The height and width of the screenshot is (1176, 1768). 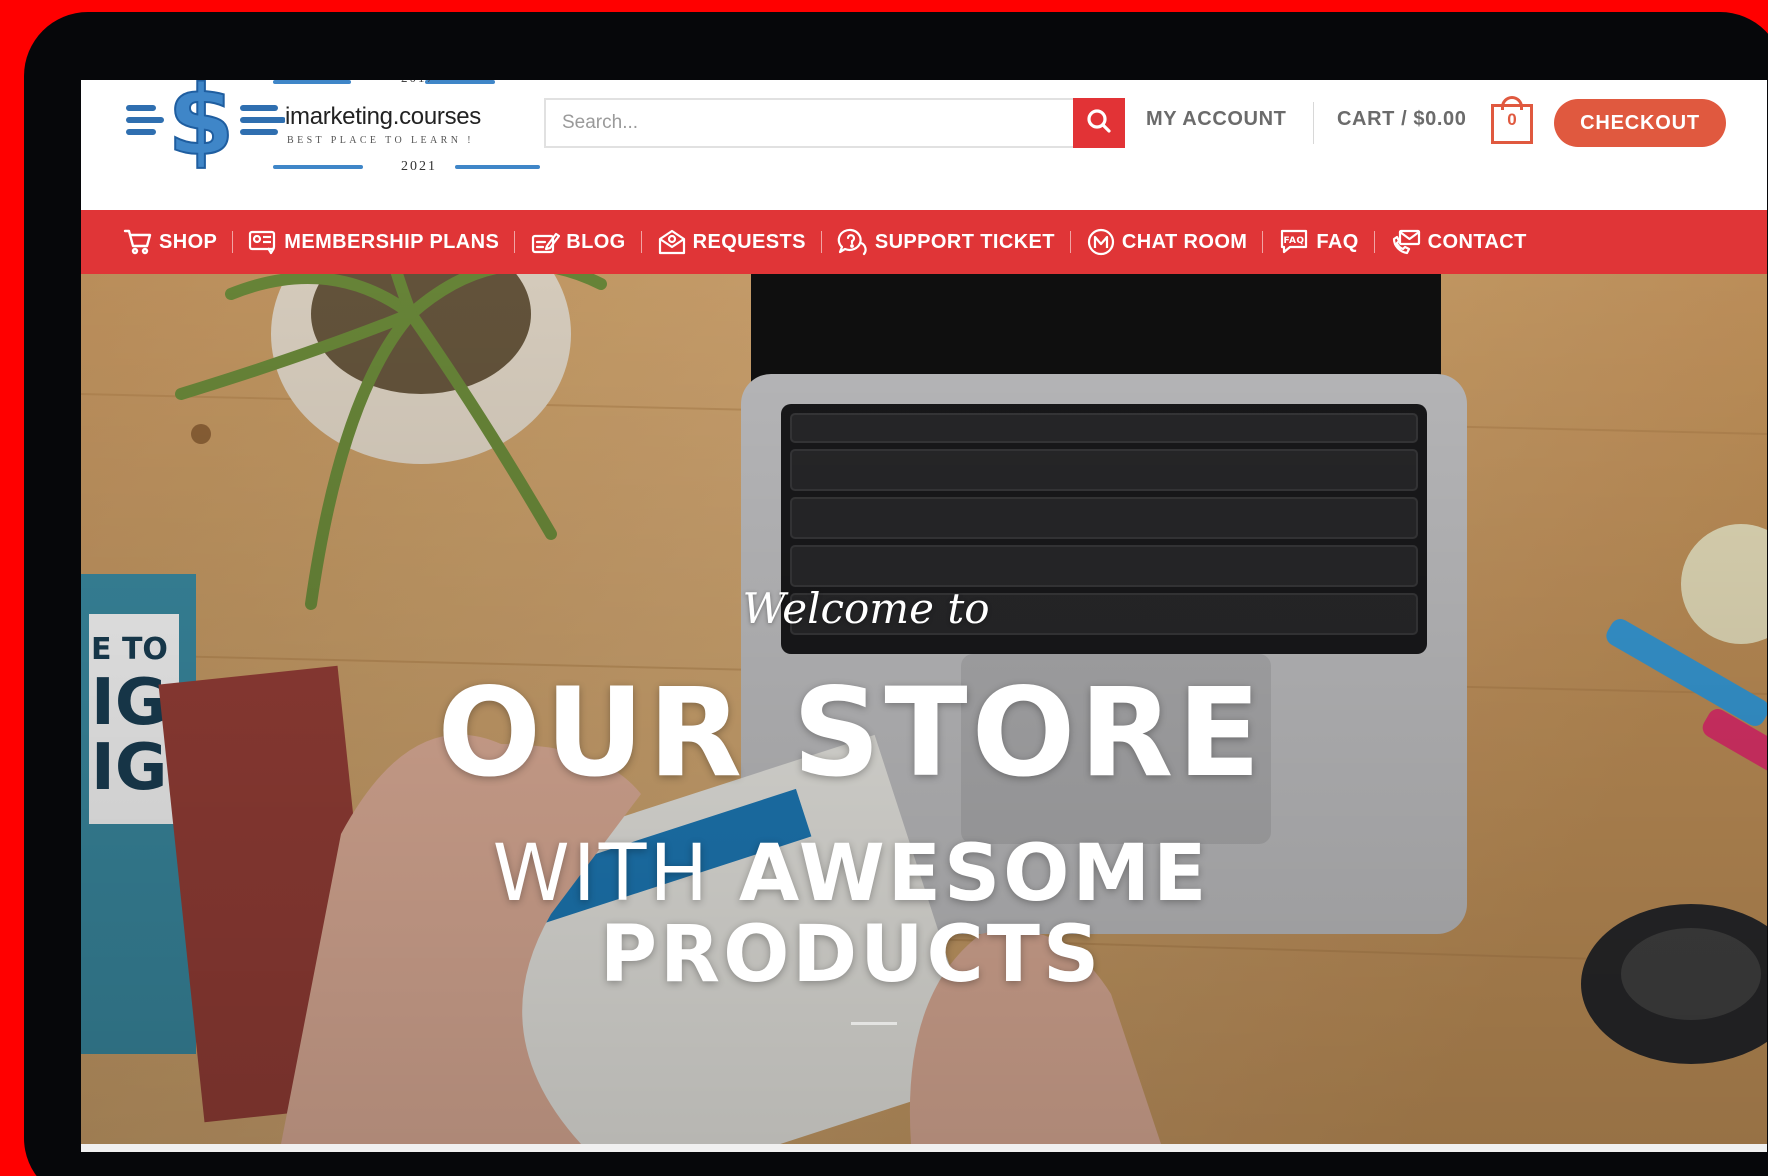 I want to click on phone-mail-icon, so click(x=1406, y=242).